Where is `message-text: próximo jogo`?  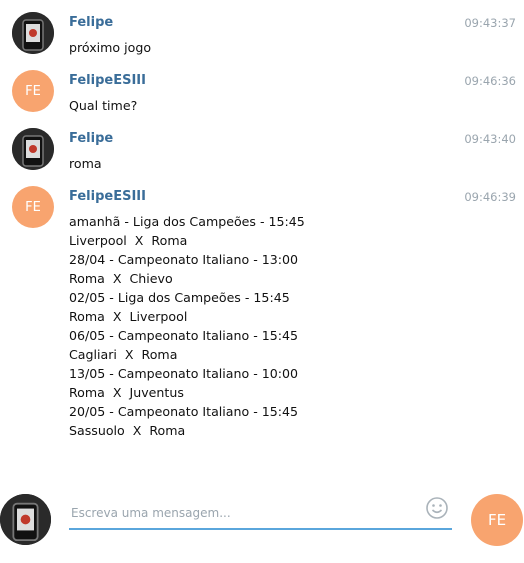
message-text: próximo jogo is located at coordinates (110, 47).